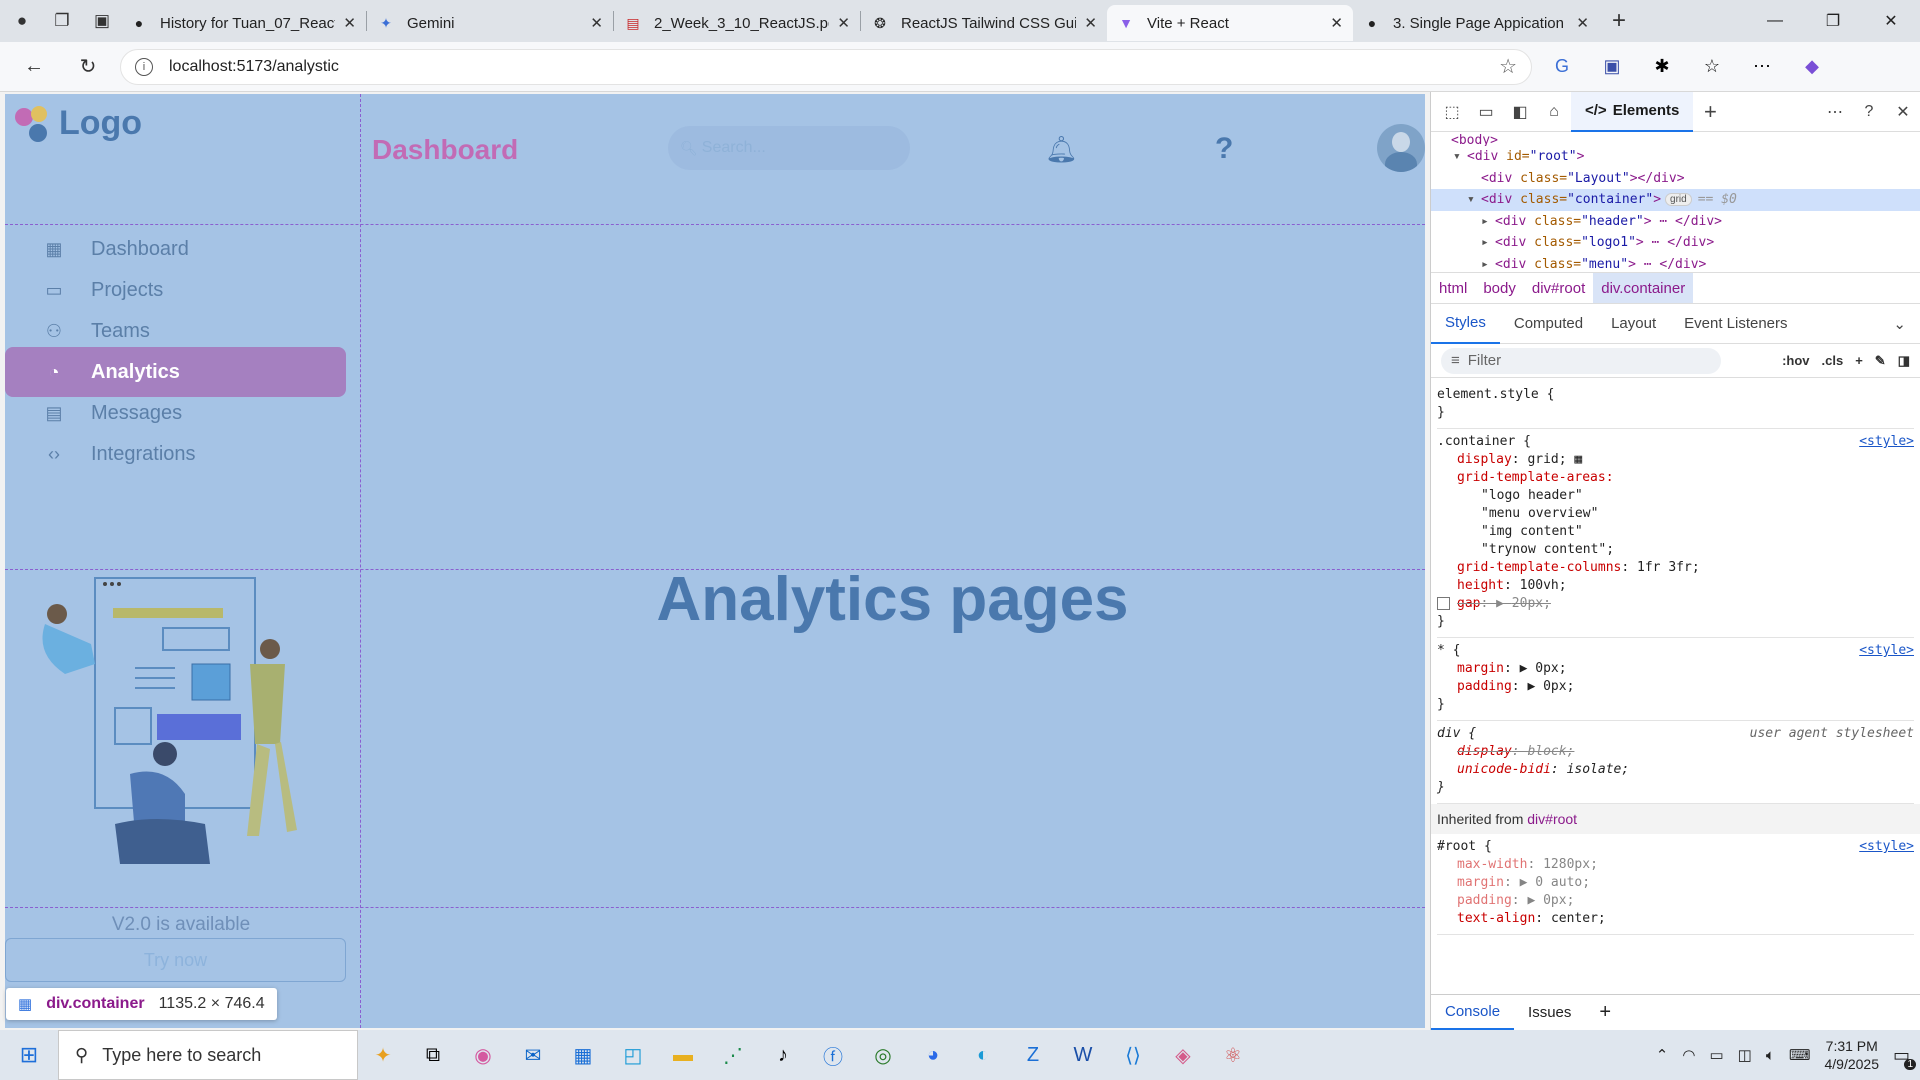 The image size is (1920, 1080). I want to click on notification-icon: ▭ 1, so click(1904, 1057).